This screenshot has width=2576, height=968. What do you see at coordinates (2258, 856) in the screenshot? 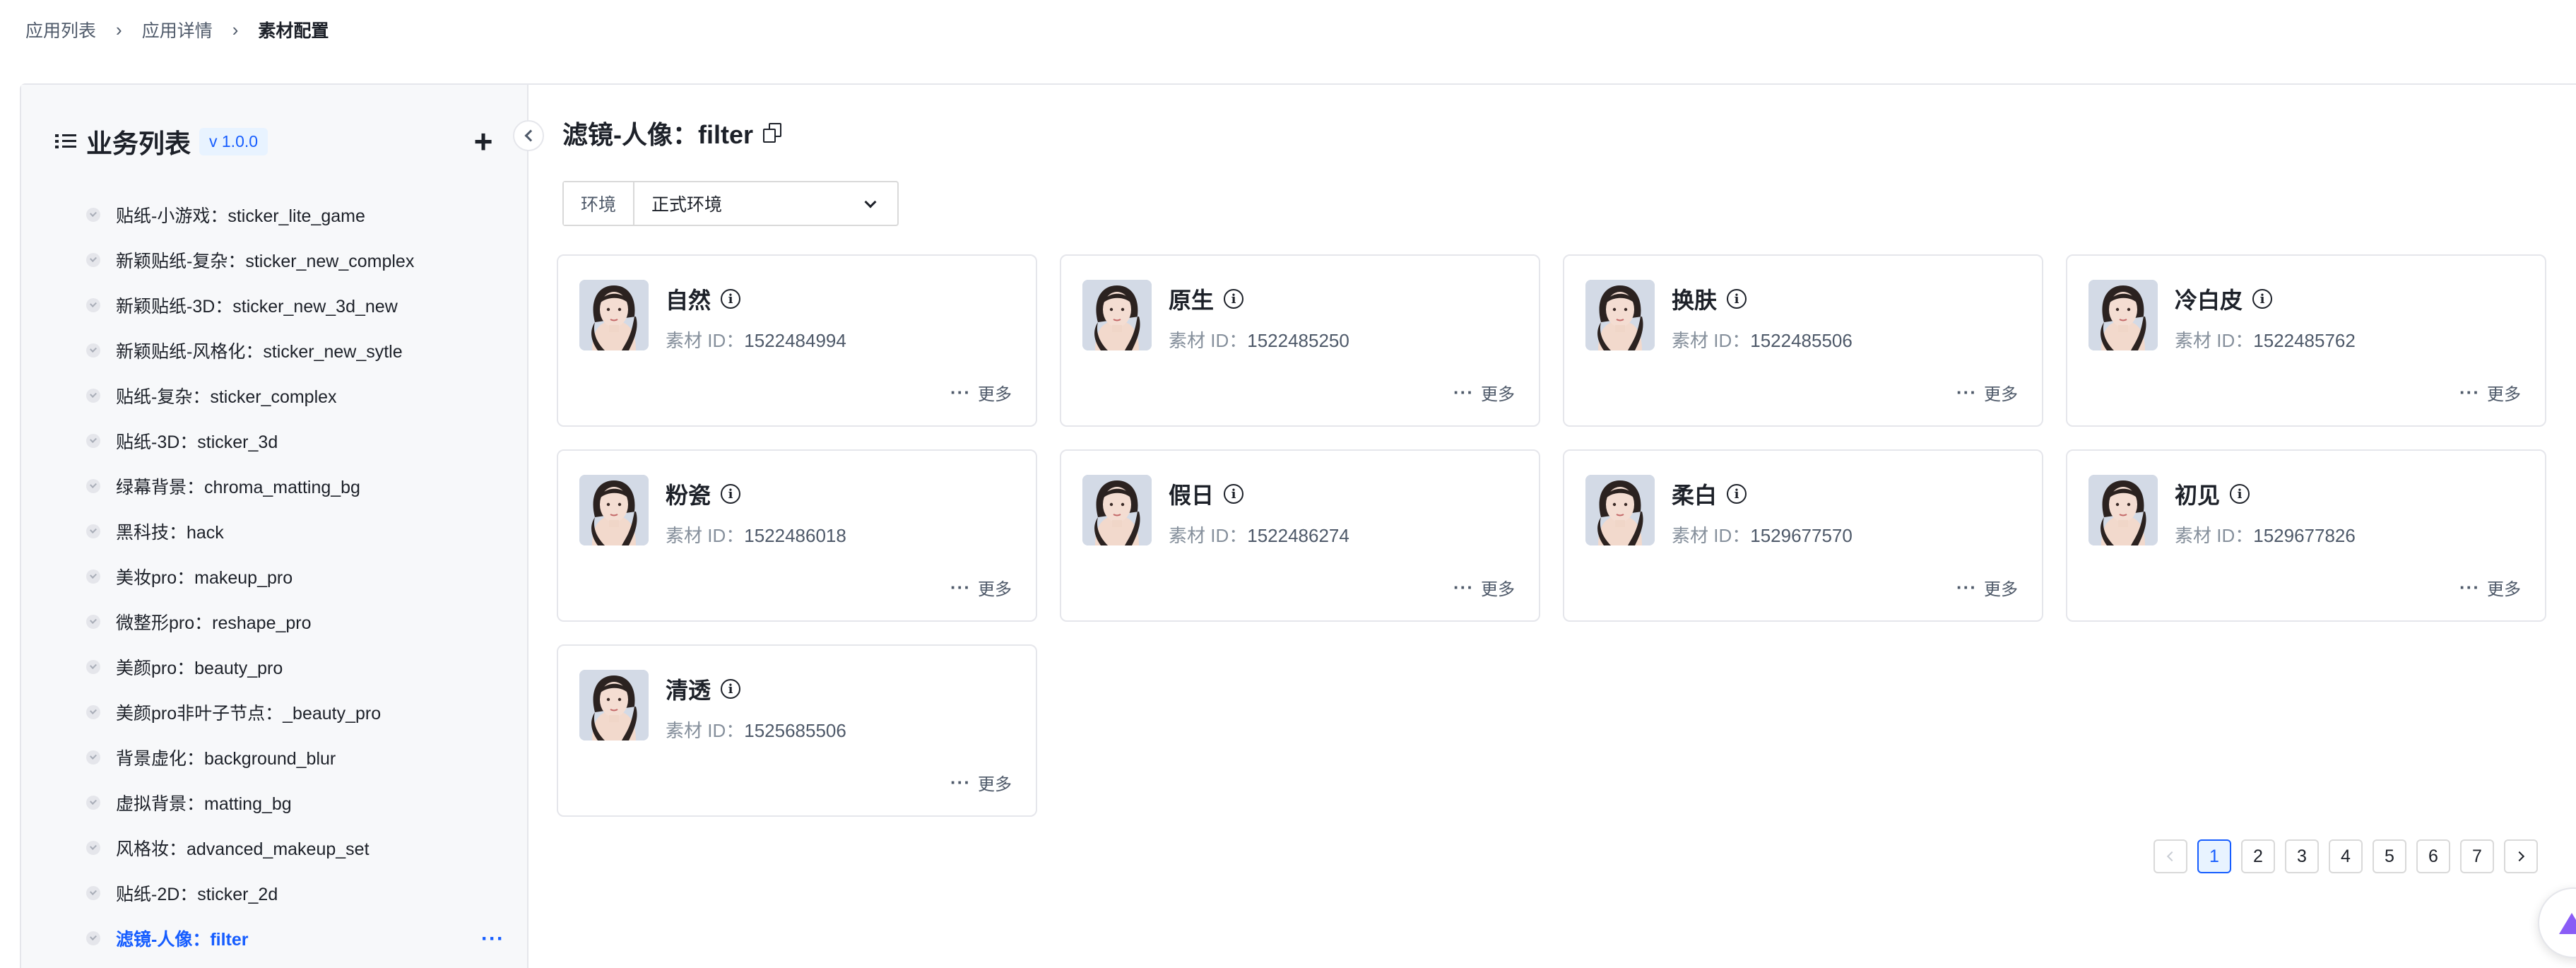
I see `page-button: 2` at bounding box center [2258, 856].